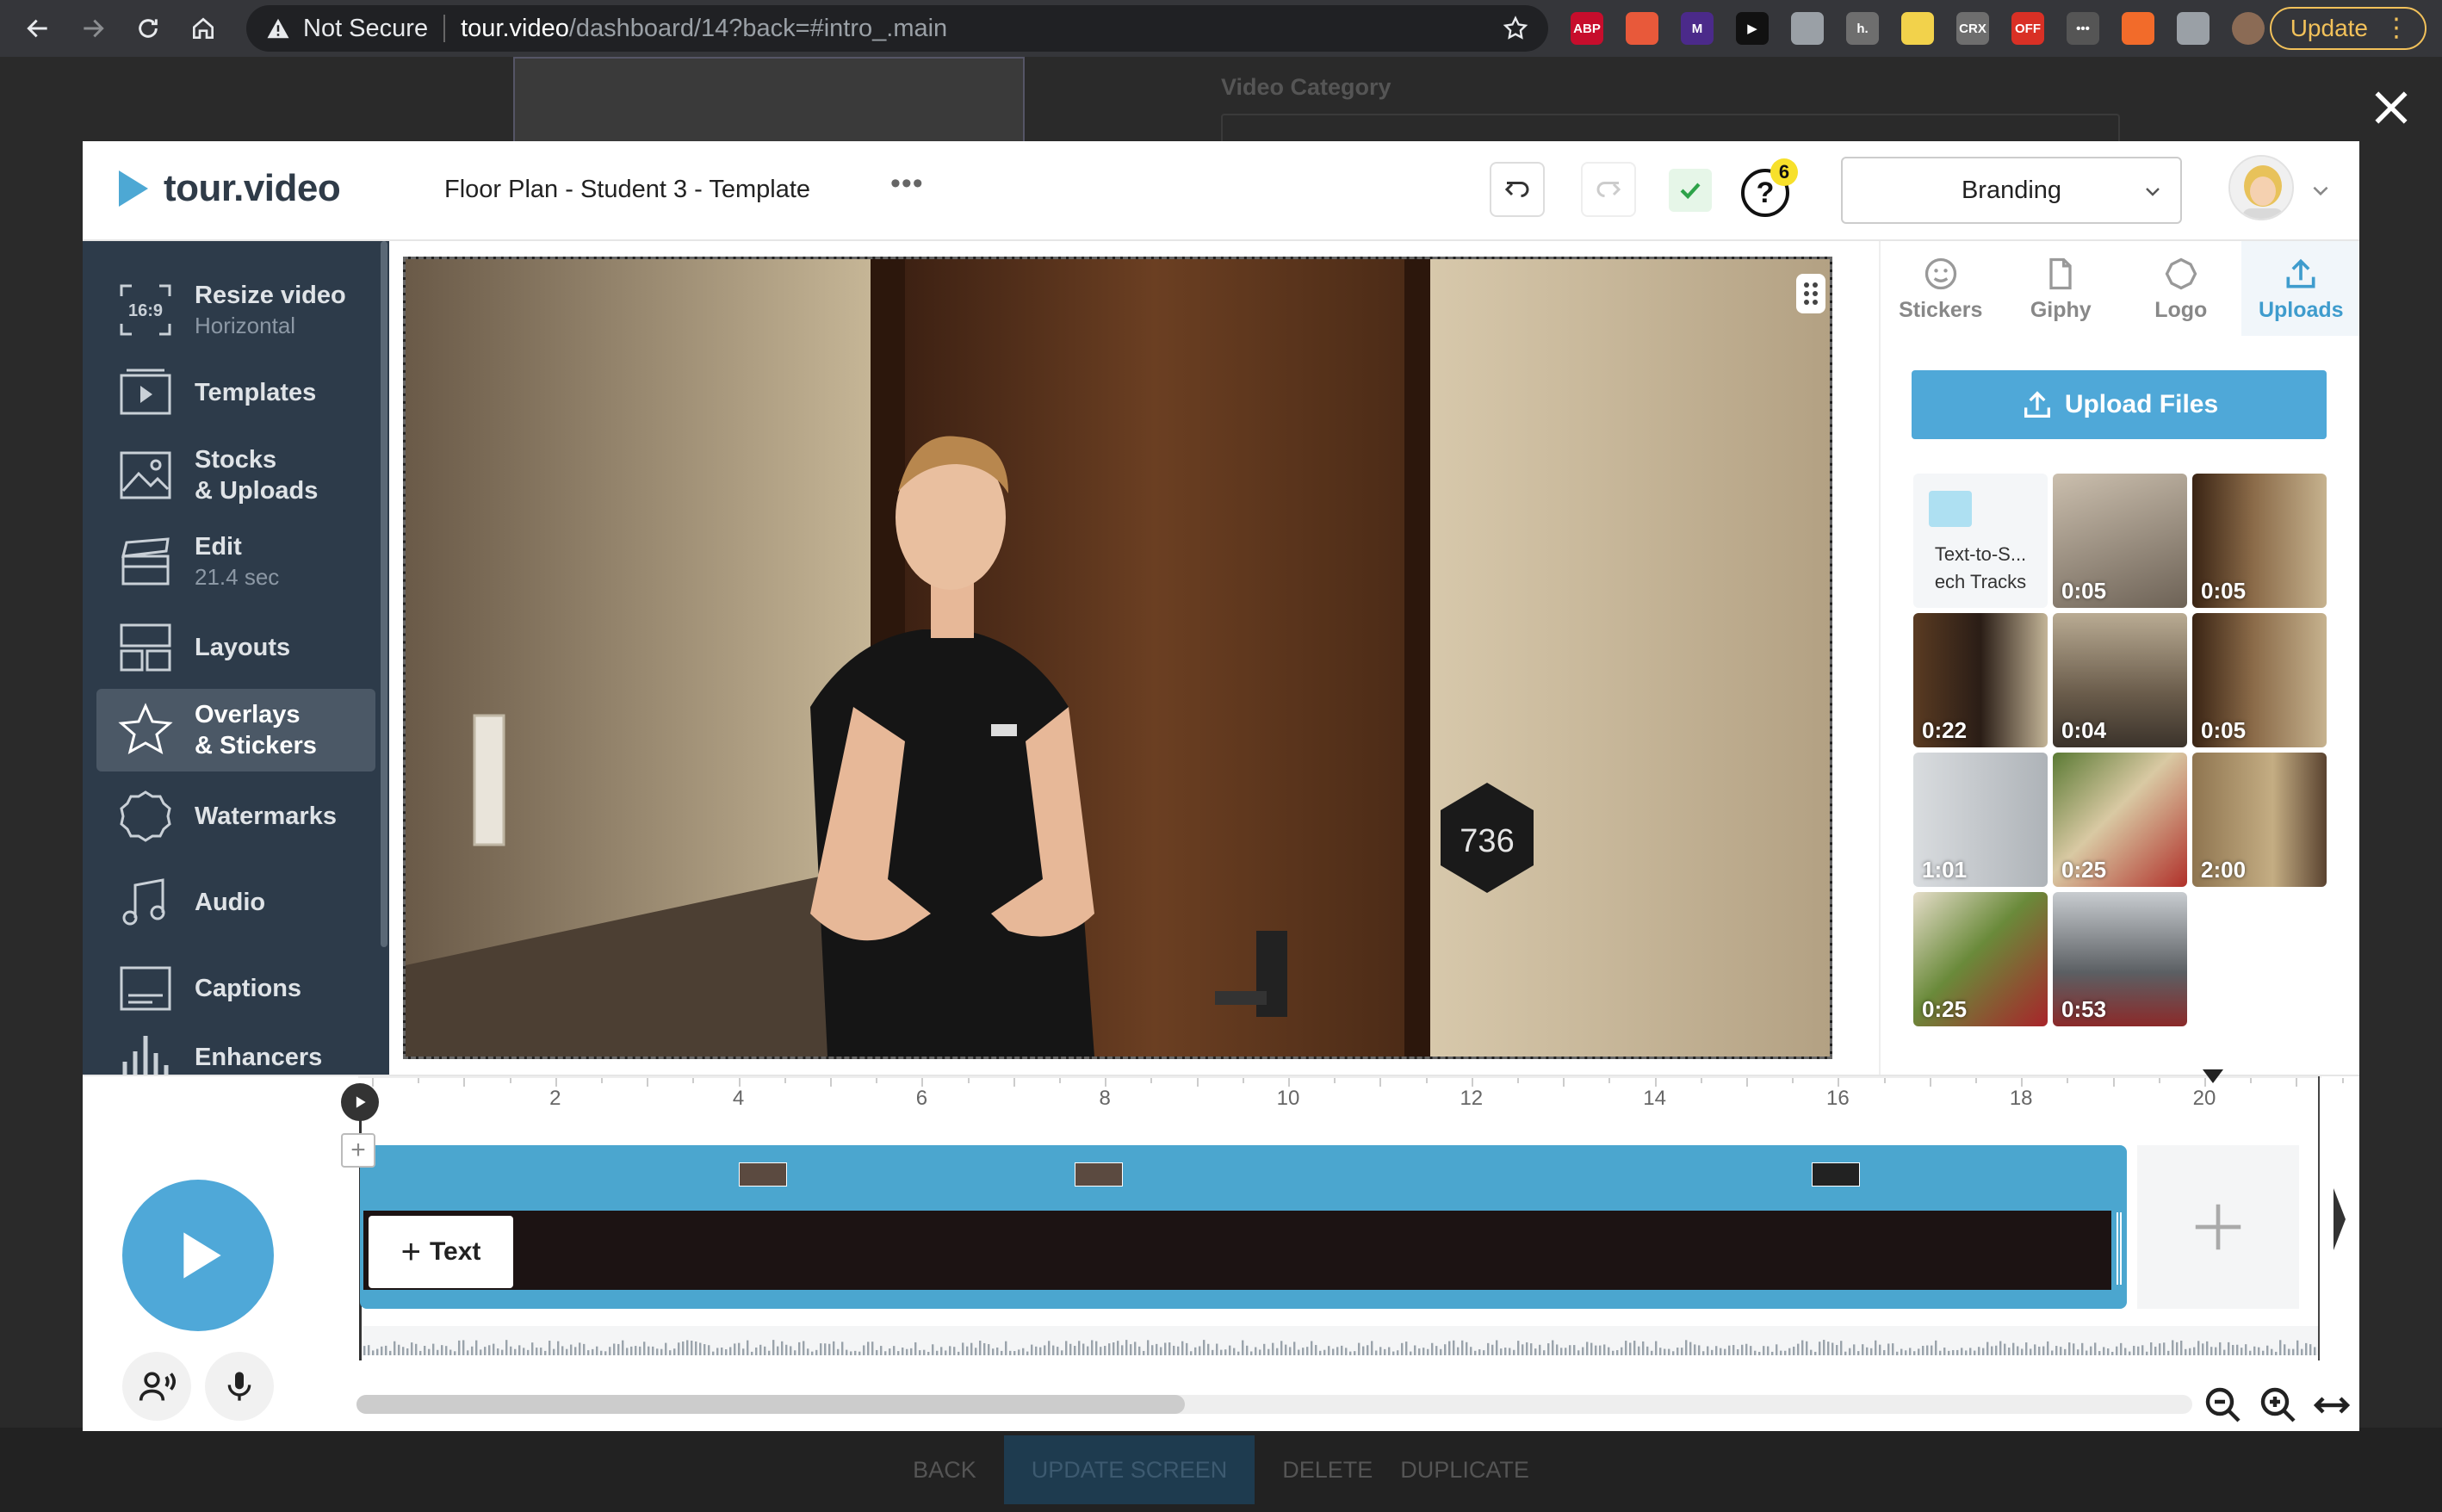  What do you see at coordinates (1608, 189) in the screenshot?
I see `redo-button` at bounding box center [1608, 189].